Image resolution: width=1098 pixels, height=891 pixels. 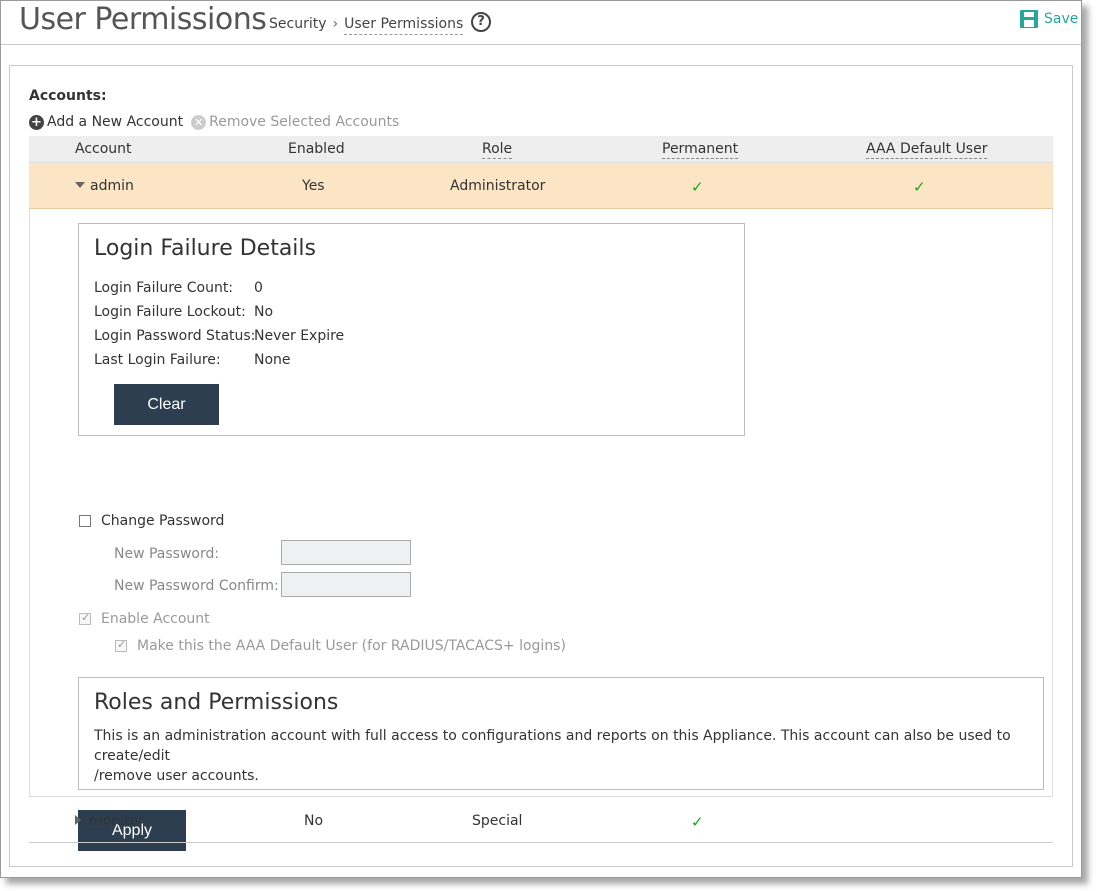 What do you see at coordinates (163, 521) in the screenshot?
I see `change-password-label: Change Password` at bounding box center [163, 521].